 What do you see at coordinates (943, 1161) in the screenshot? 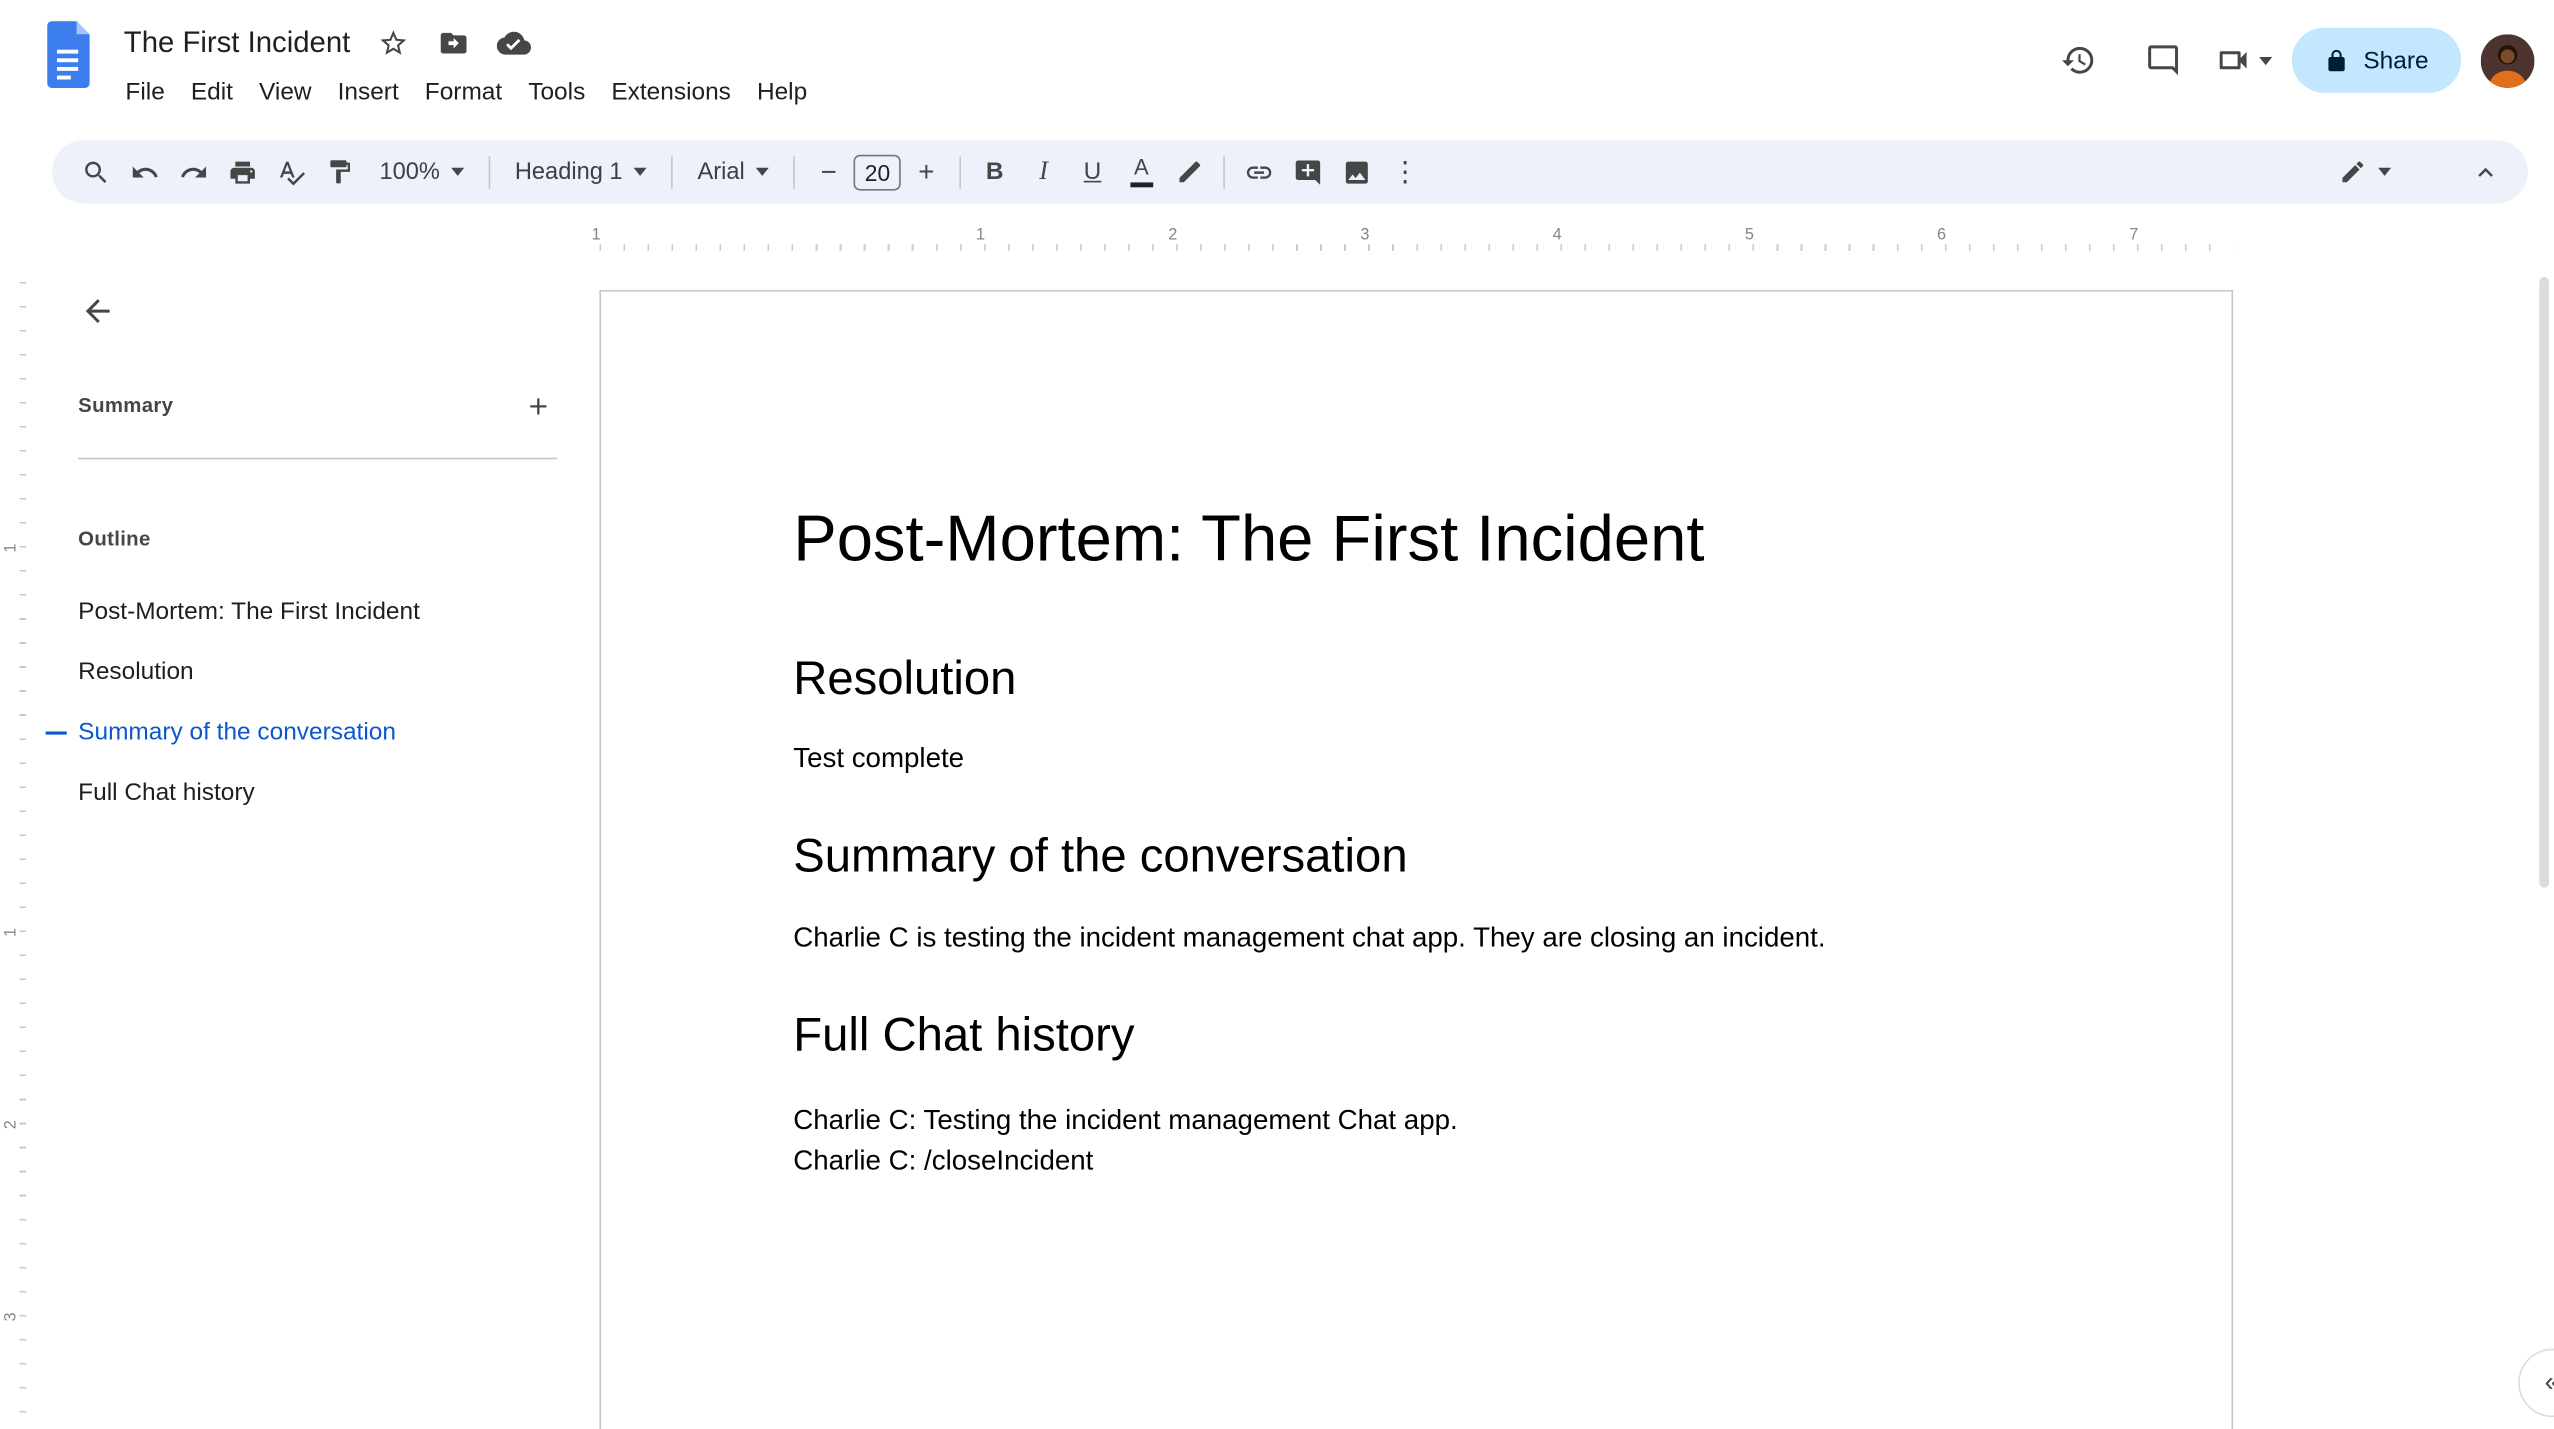
I see `chat-line: Charlie C: /closeIncident` at bounding box center [943, 1161].